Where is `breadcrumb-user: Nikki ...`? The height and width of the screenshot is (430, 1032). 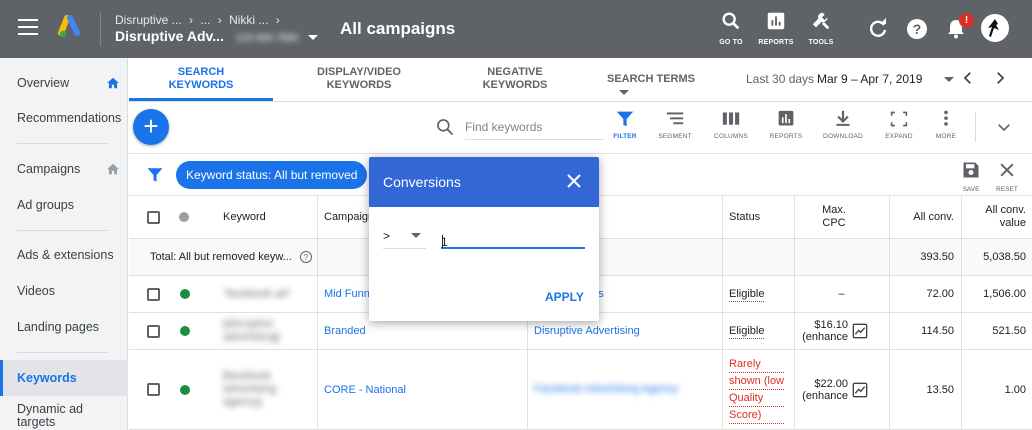 breadcrumb-user: Nikki ... is located at coordinates (248, 20).